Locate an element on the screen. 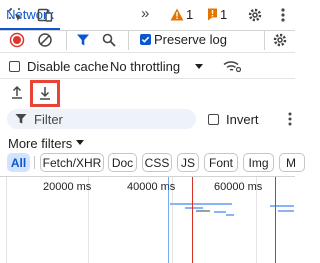 The height and width of the screenshot is (263, 320). export-har-icon is located at coordinates (45, 93).